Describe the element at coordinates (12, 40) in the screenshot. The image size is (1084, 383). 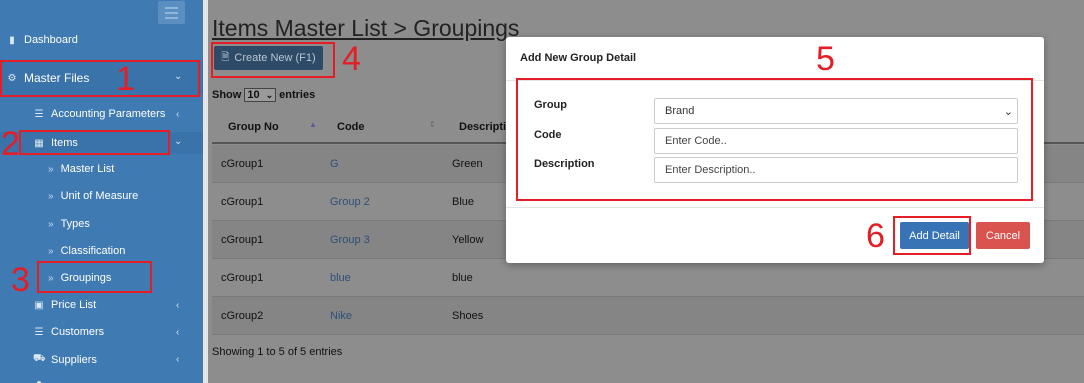
I see `bar-chart-icon: ▮` at that location.